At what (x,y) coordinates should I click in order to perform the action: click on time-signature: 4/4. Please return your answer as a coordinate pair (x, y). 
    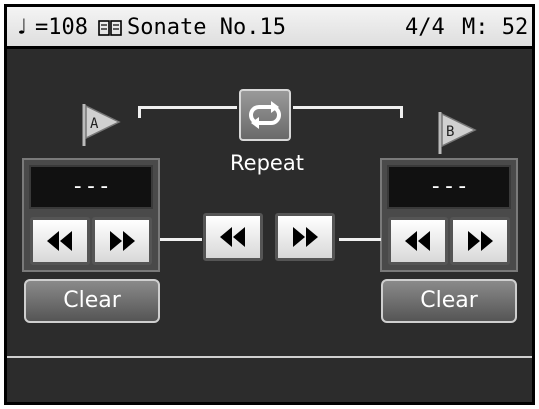
    Looking at the image, I should click on (425, 27).